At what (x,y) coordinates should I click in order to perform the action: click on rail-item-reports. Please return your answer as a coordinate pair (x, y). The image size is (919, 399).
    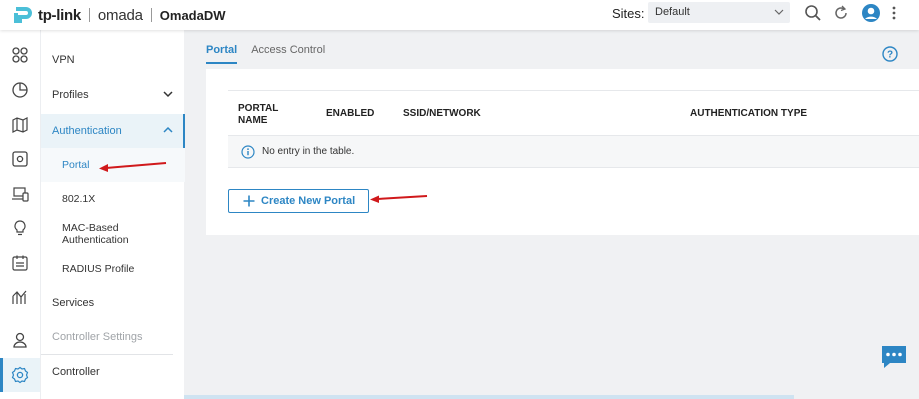
    Looking at the image, I should click on (20, 297).